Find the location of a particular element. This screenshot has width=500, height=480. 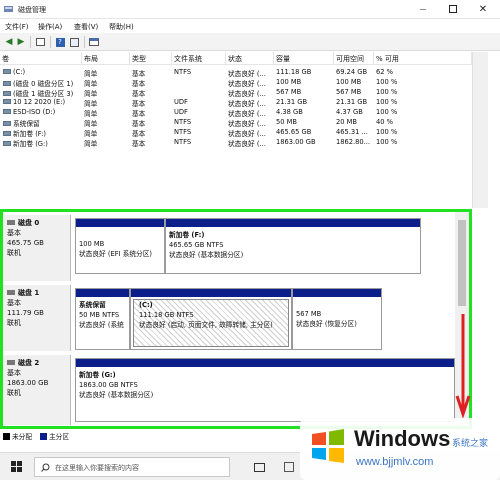

properties-button is located at coordinates (74, 42).